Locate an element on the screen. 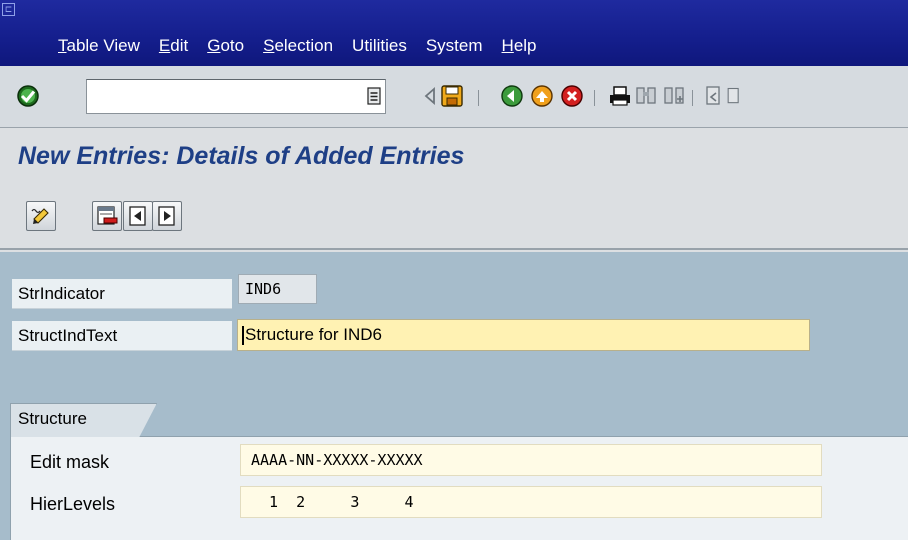 The image size is (908, 540). struct-ind-text-value: Structure for IND6 is located at coordinates (313, 334).